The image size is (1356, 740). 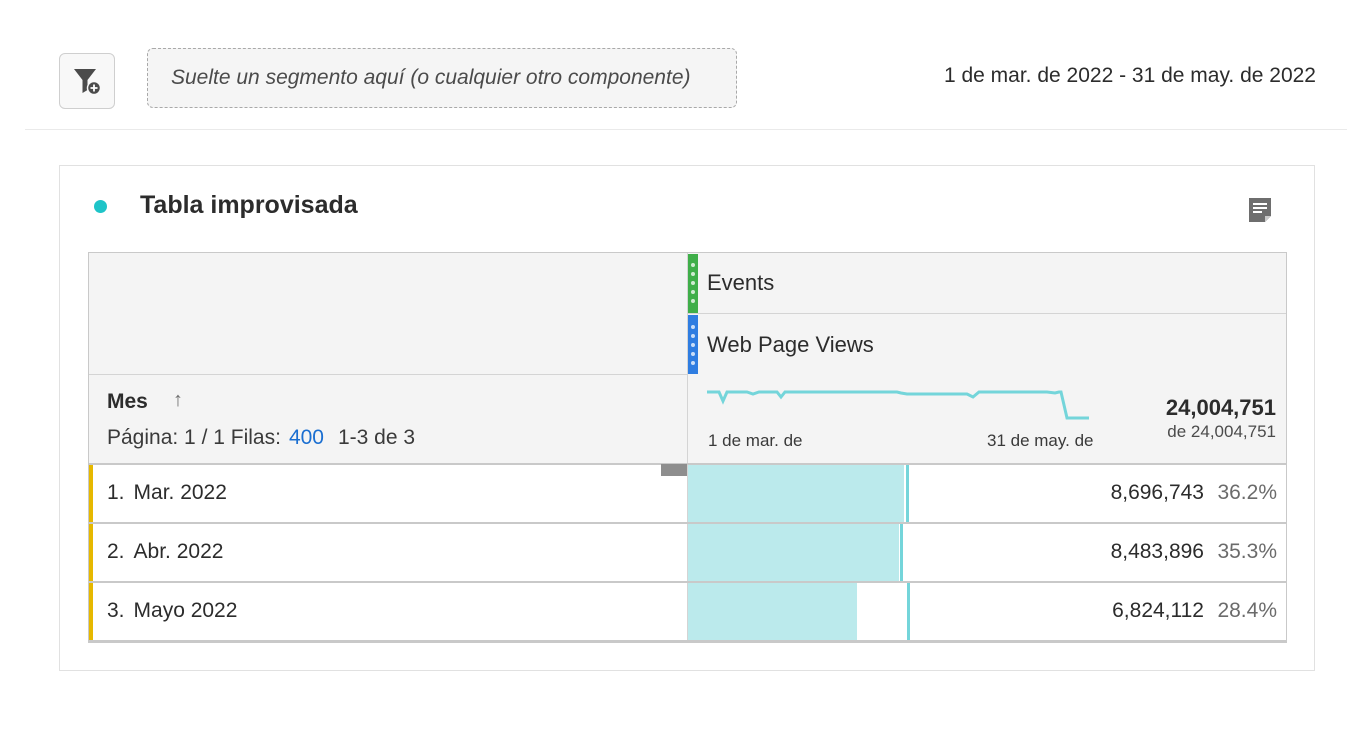 What do you see at coordinates (986, 552) in the screenshot?
I see `metric-cell: 8,483,896 35.3%` at bounding box center [986, 552].